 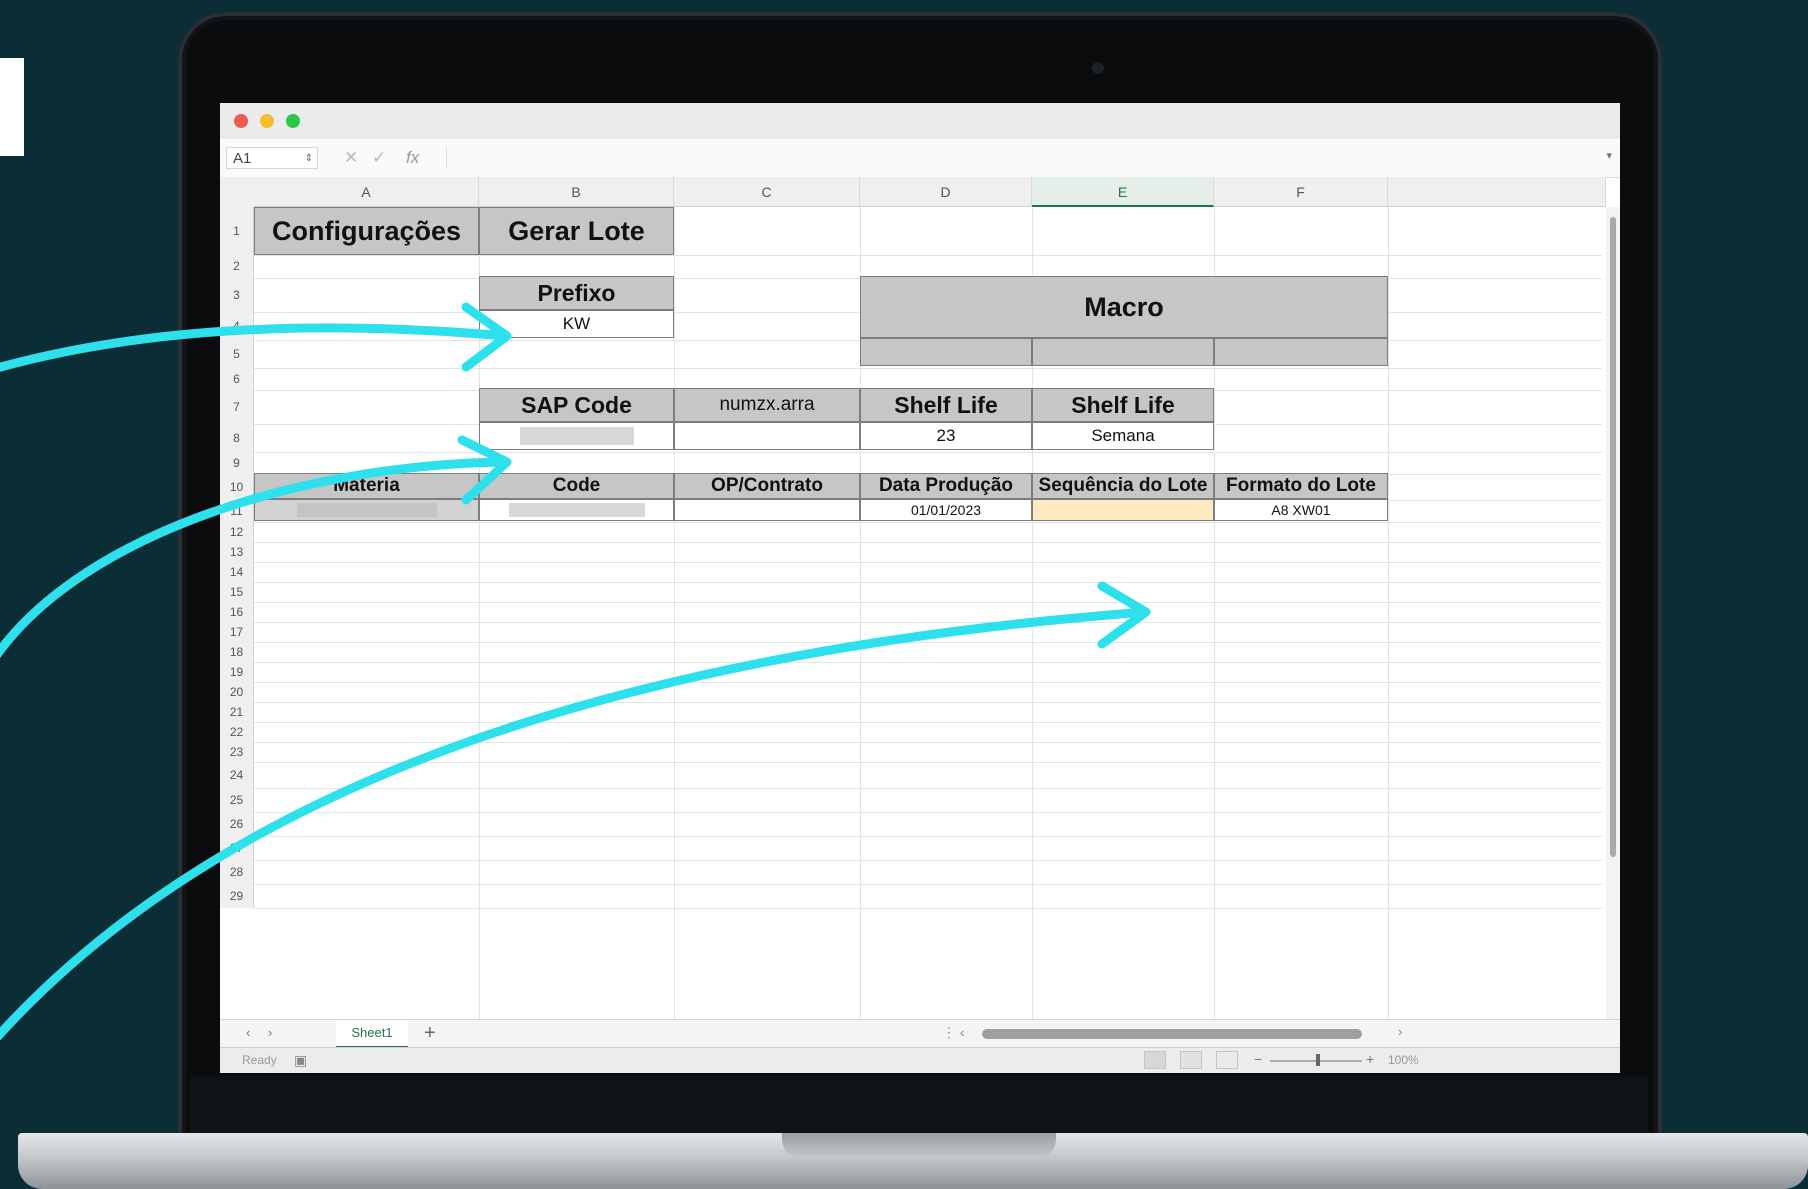 I want to click on row-header: 15, so click(x=237, y=592).